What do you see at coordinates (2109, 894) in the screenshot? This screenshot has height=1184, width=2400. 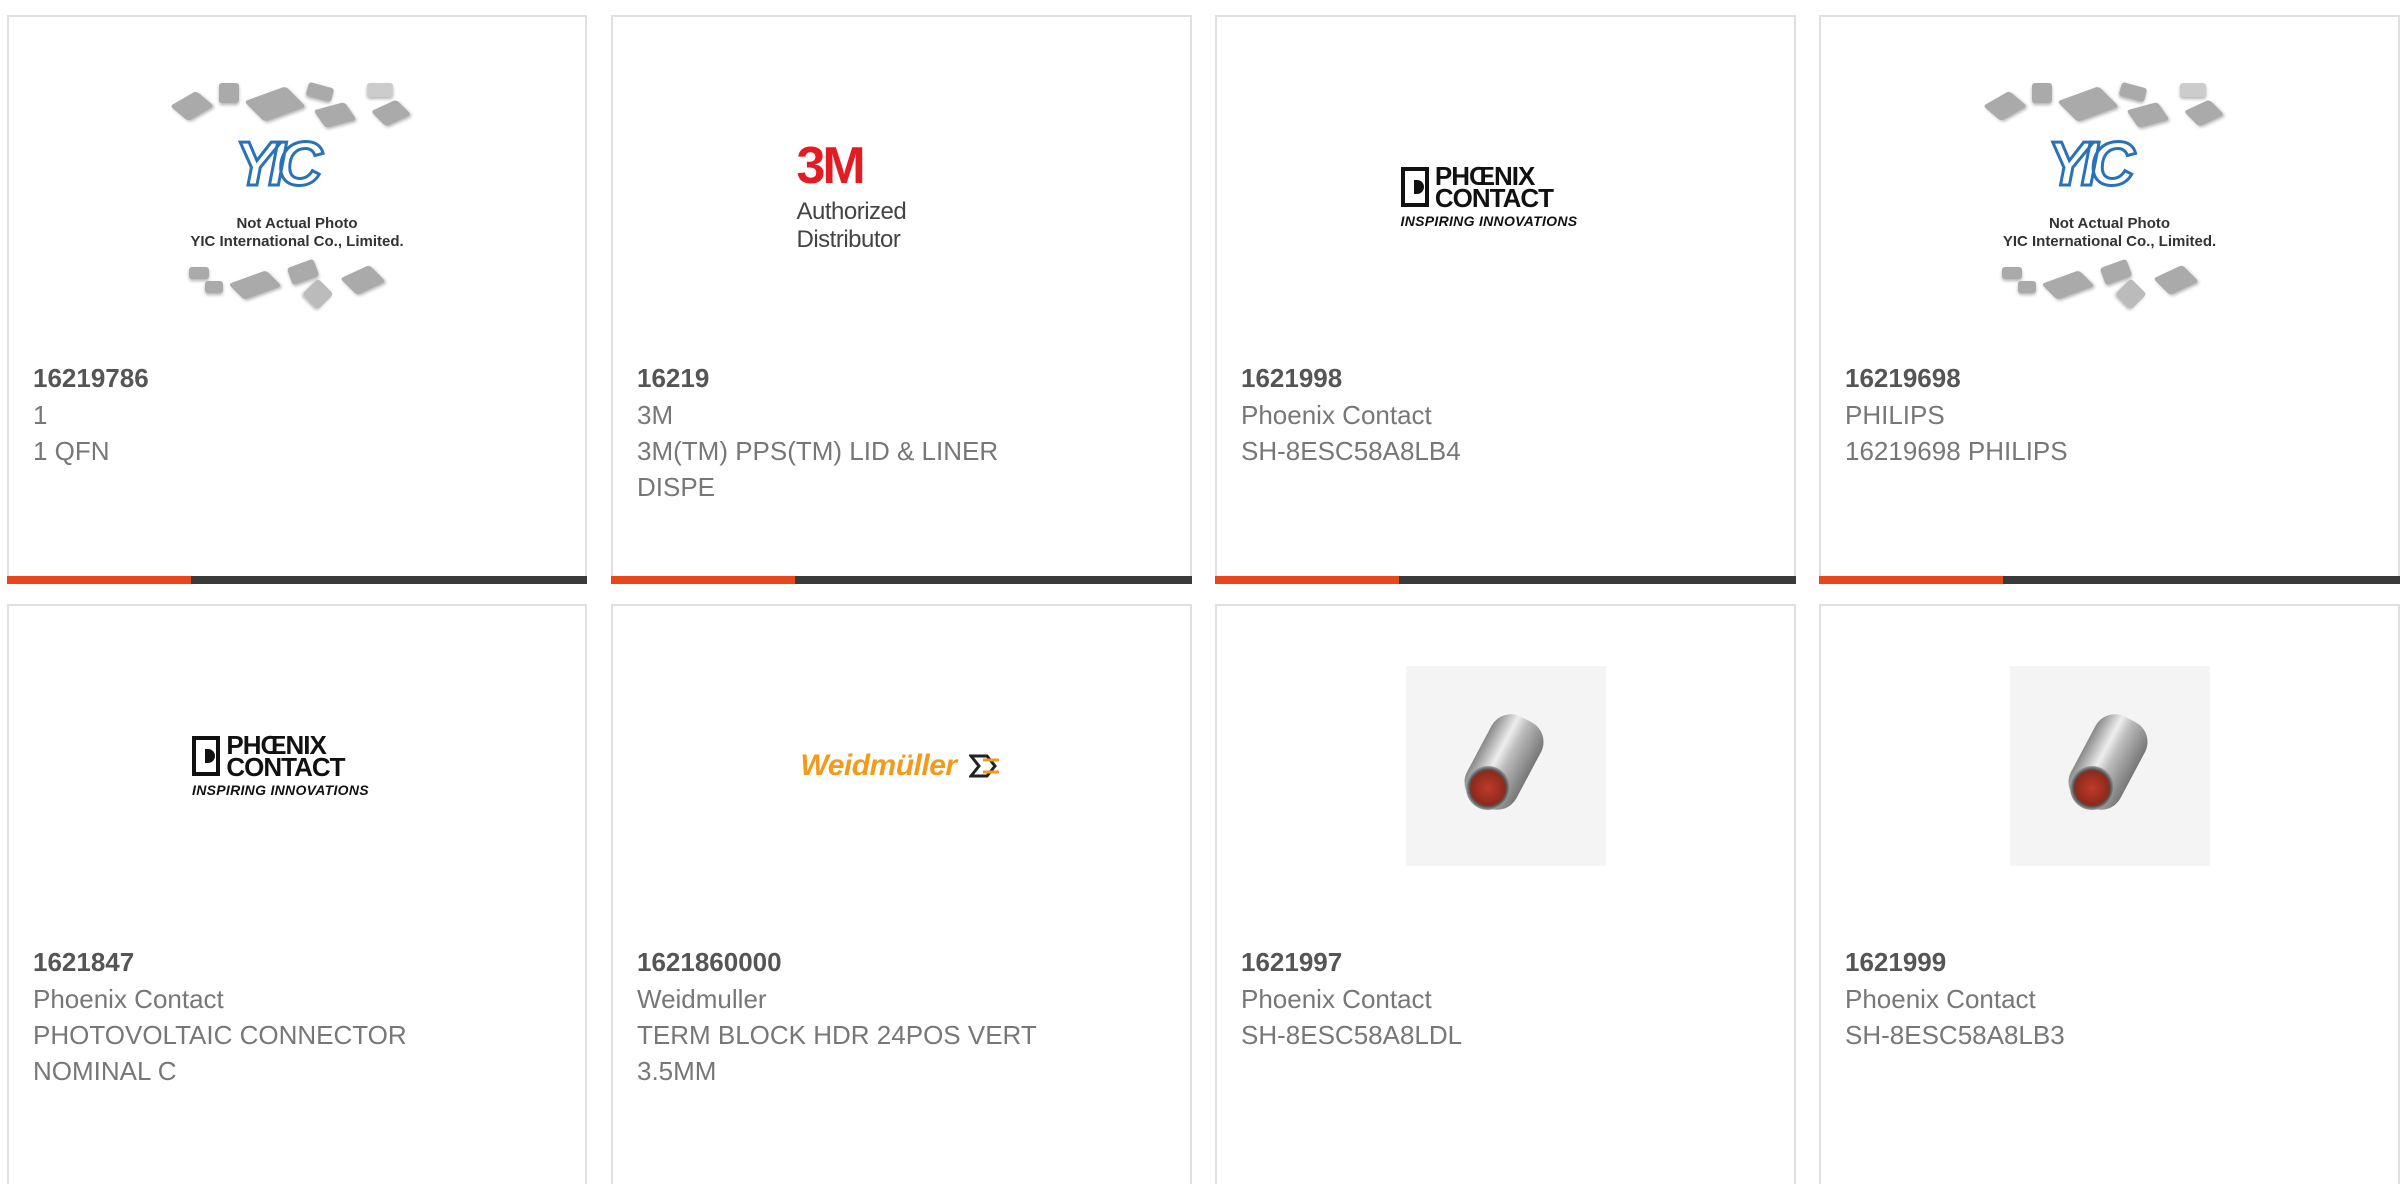 I see `product-card: 1621999 Phoenix Contact SH-8ESC58A8LB3` at bounding box center [2109, 894].